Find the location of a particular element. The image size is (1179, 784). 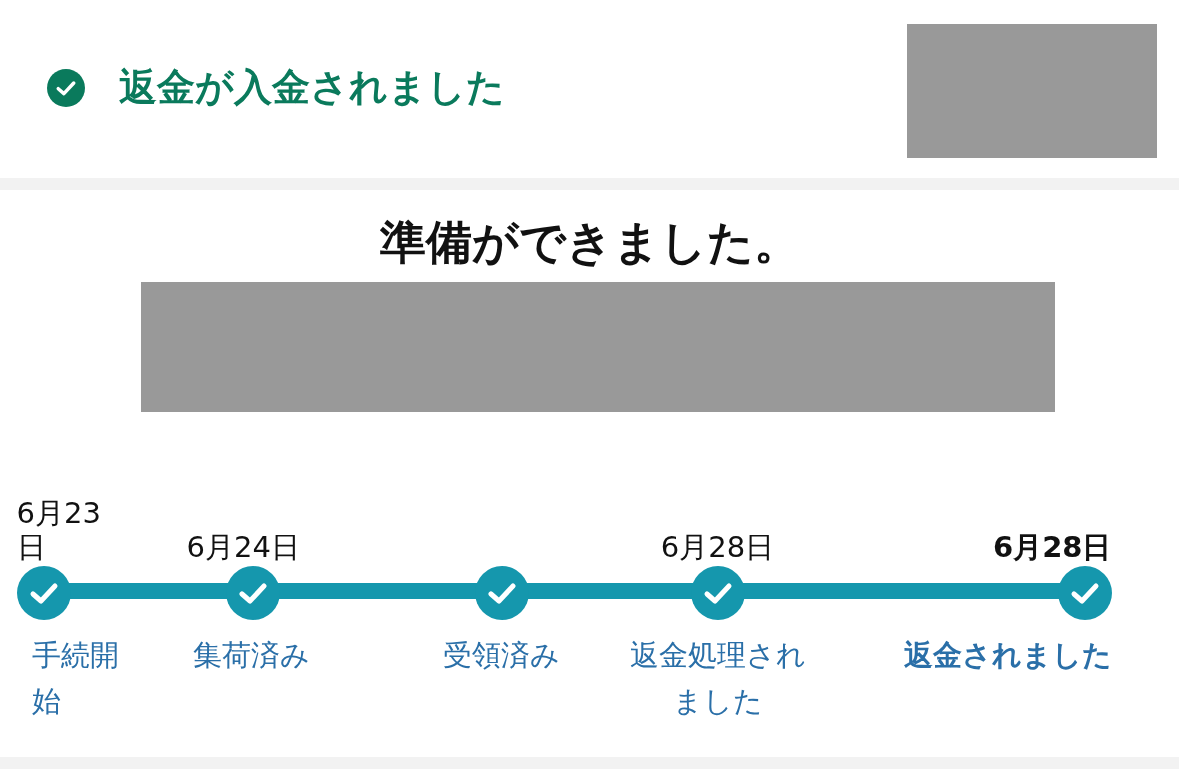

step-label: 返金されました is located at coordinates (1007, 655).